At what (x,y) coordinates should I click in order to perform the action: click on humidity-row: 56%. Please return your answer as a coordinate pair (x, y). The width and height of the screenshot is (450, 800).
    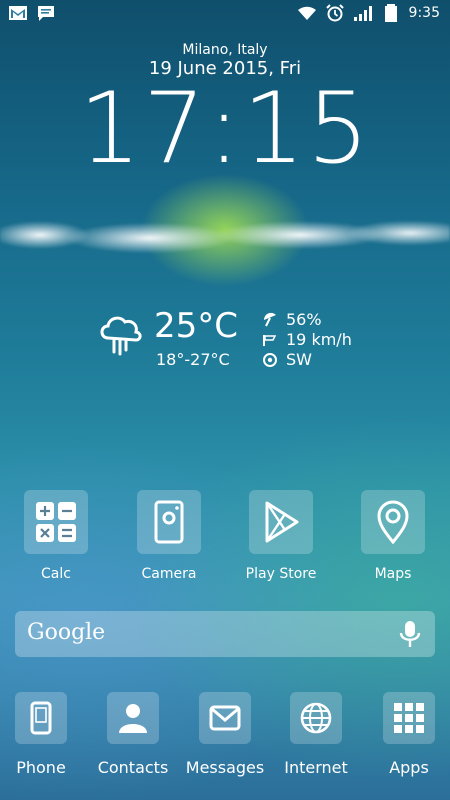
    Looking at the image, I should click on (292, 319).